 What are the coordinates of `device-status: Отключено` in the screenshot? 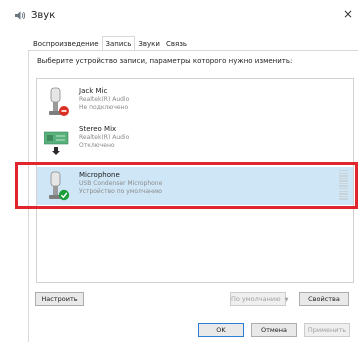 It's located at (97, 145).